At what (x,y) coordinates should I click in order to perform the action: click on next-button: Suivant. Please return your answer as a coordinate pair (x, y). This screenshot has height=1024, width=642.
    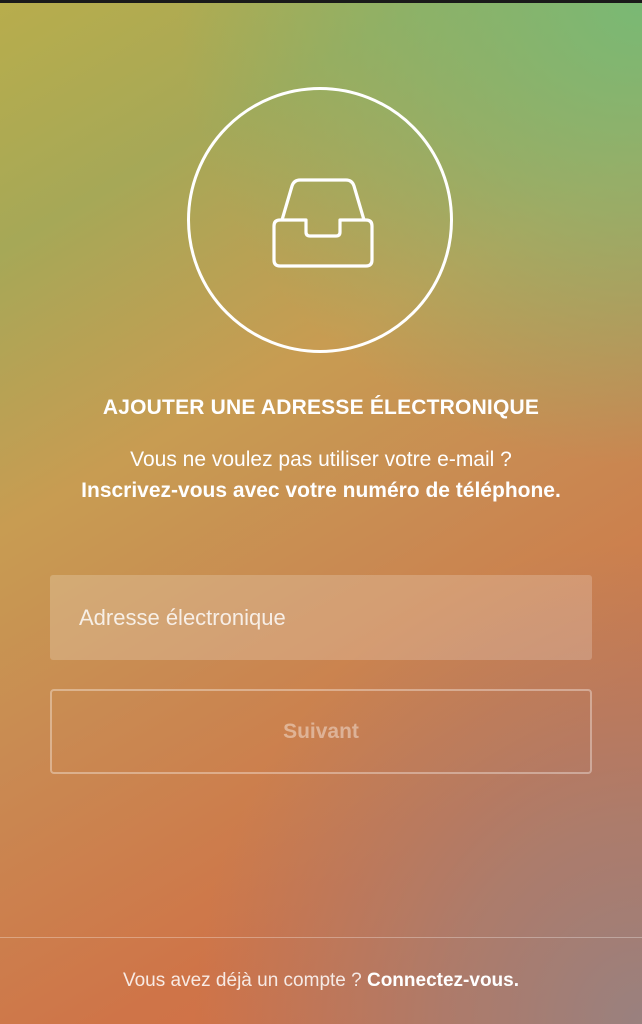
    Looking at the image, I should click on (321, 731).